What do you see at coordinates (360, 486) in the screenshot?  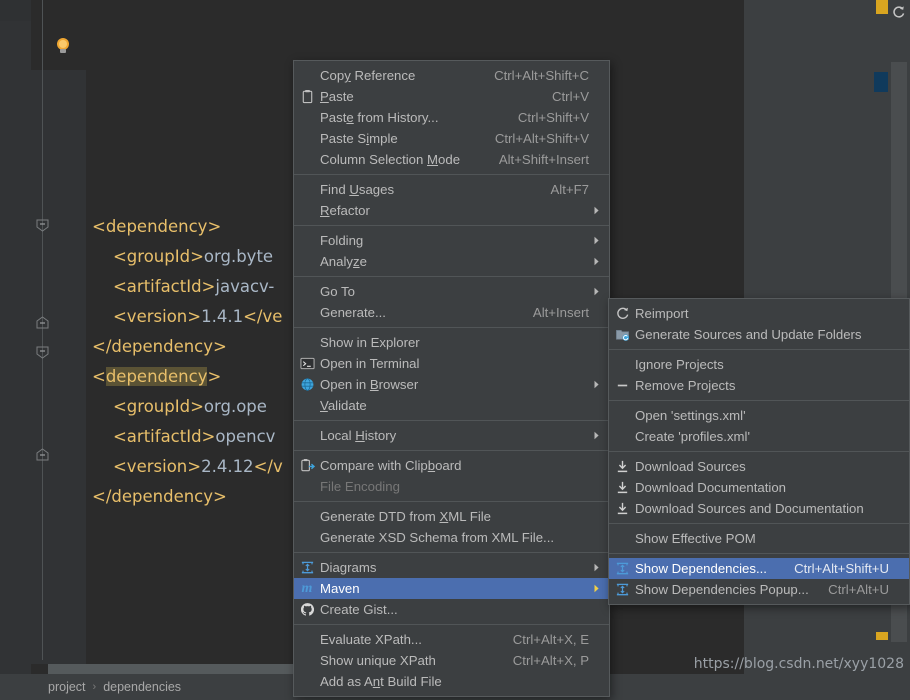 I see `menu-item-label: File Encoding` at bounding box center [360, 486].